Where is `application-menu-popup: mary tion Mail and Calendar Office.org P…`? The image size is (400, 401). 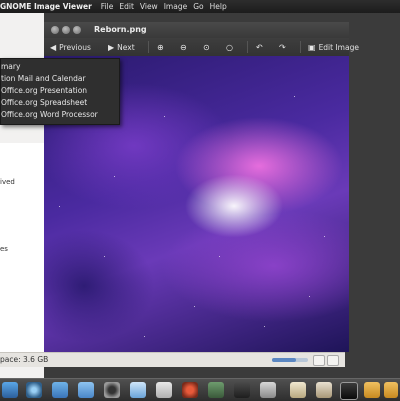 application-menu-popup: mary tion Mail and Calendar Office.org P… is located at coordinates (60, 91).